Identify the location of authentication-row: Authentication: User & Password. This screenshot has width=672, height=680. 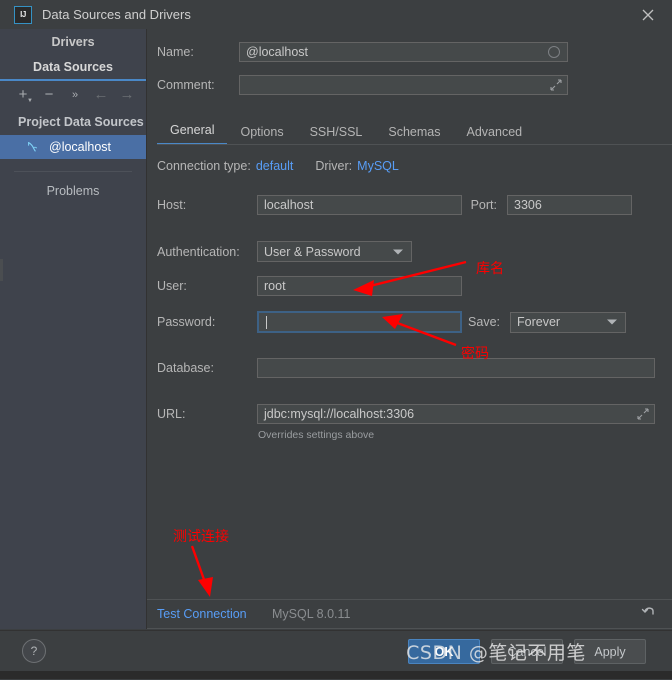
(284, 251).